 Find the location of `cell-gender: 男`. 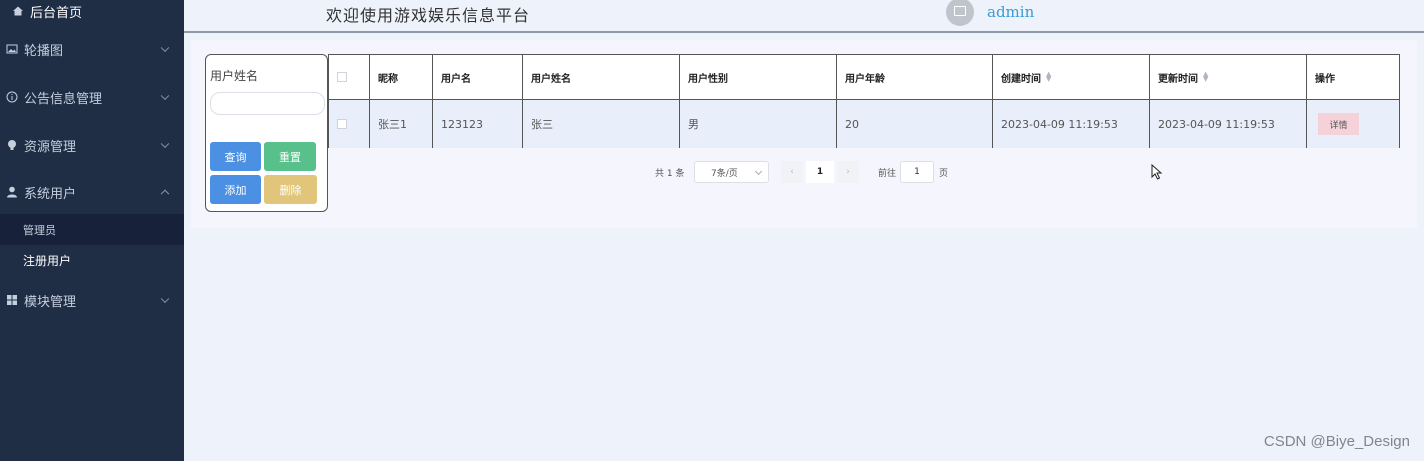

cell-gender: 男 is located at coordinates (758, 124).